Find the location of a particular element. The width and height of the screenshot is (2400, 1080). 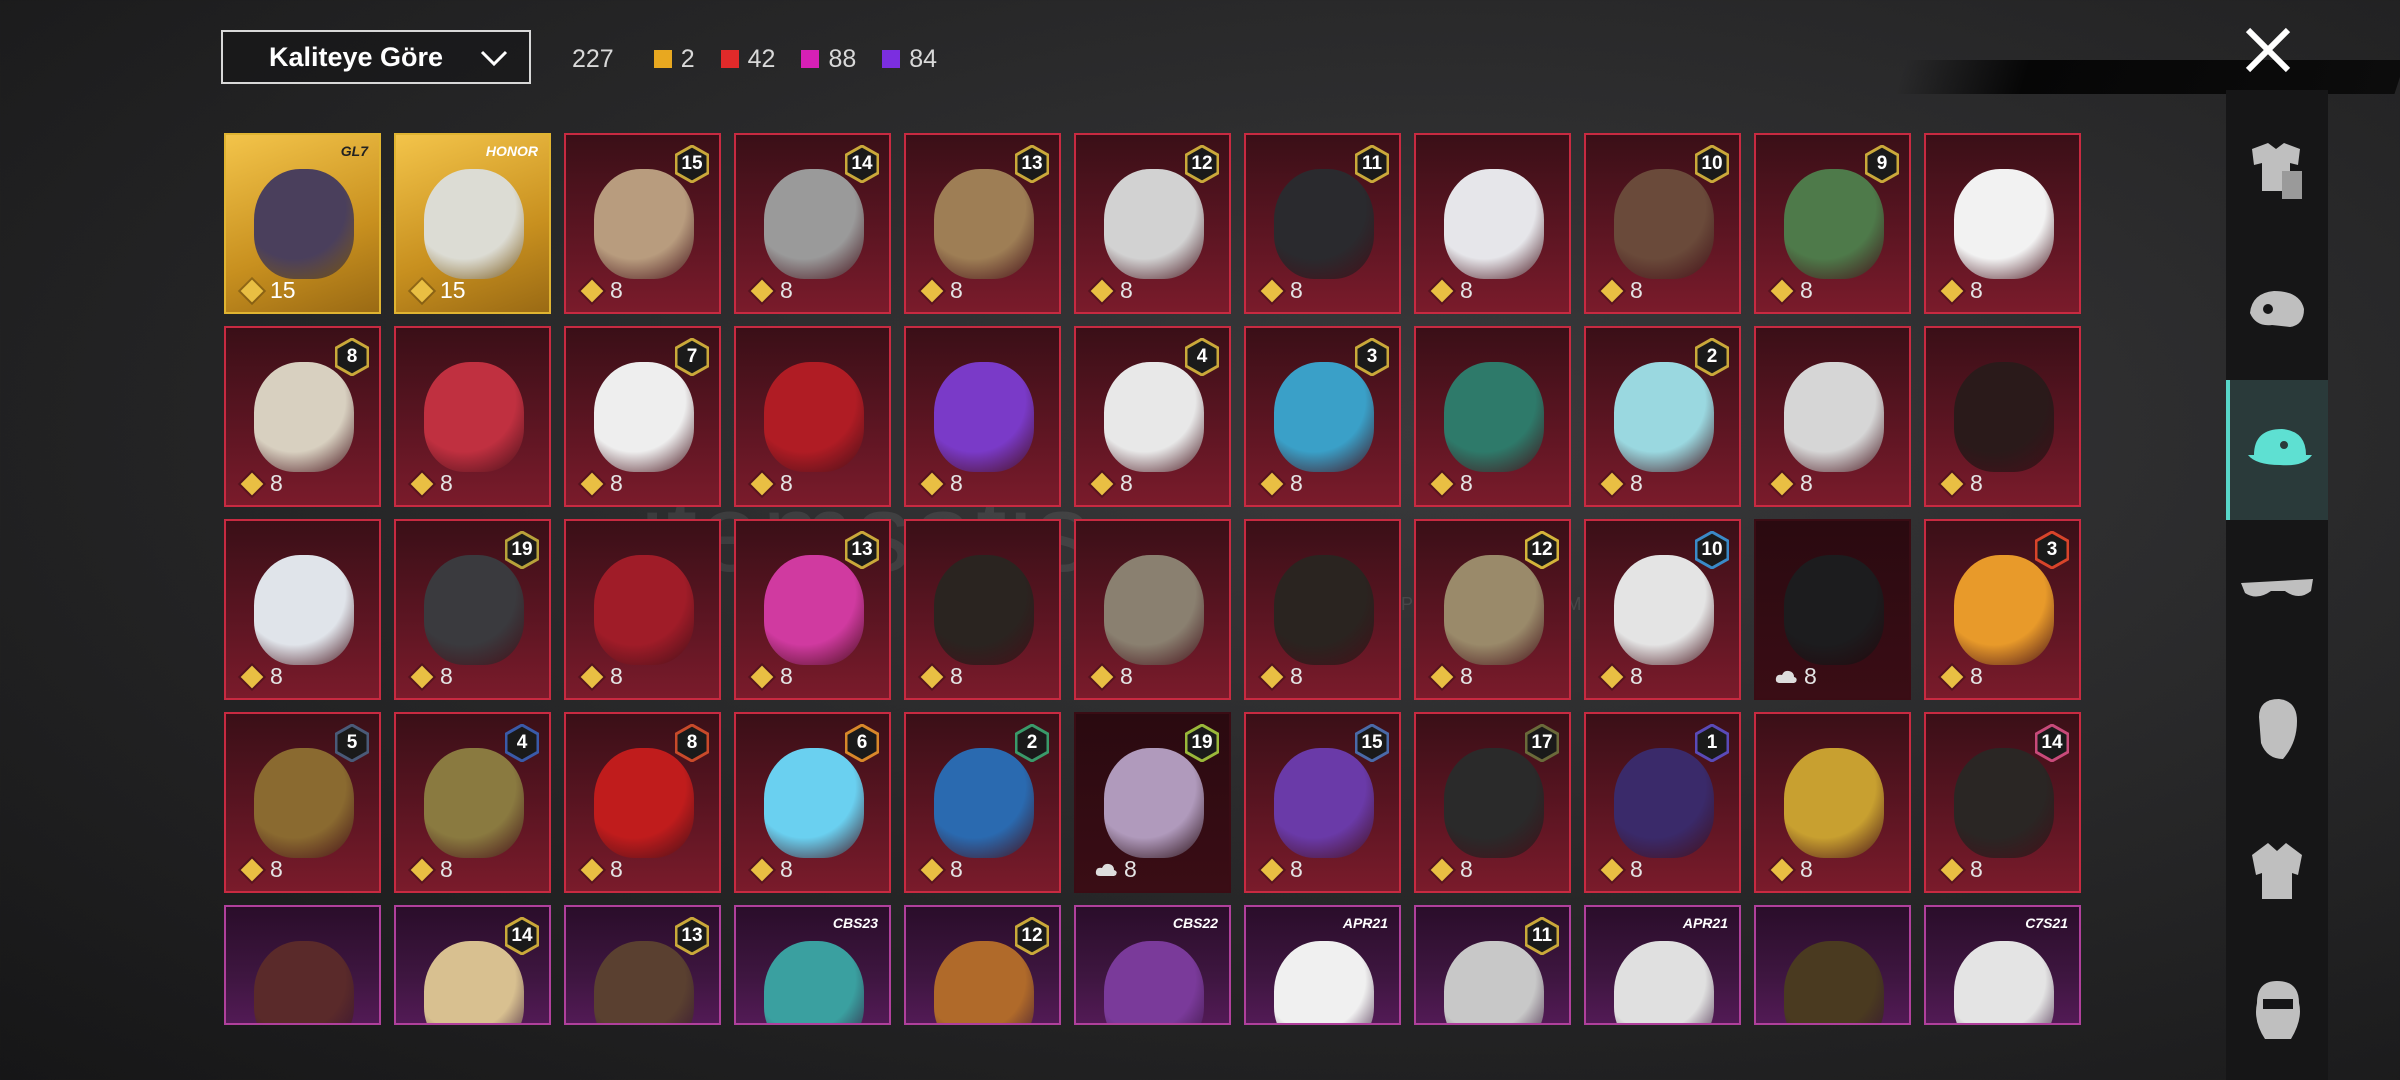

item-card: 11 8 is located at coordinates (1322, 223).